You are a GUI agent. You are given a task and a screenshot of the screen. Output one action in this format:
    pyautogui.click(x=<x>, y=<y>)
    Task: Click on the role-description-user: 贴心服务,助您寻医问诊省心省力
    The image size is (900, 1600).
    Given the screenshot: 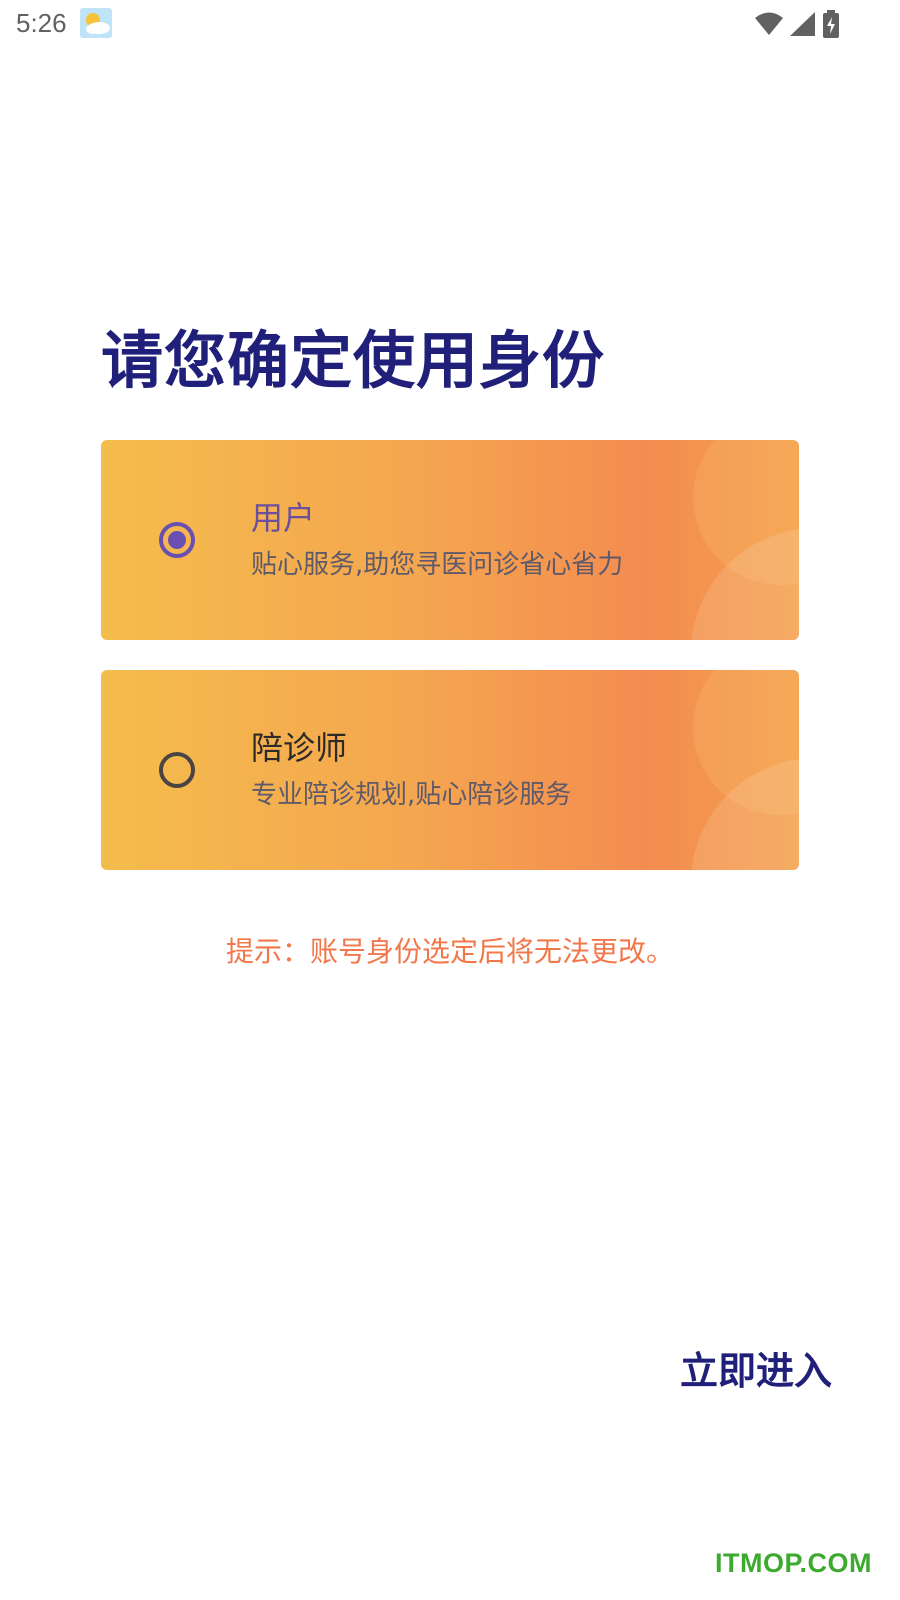 What is the action you would take?
    pyautogui.click(x=437, y=565)
    